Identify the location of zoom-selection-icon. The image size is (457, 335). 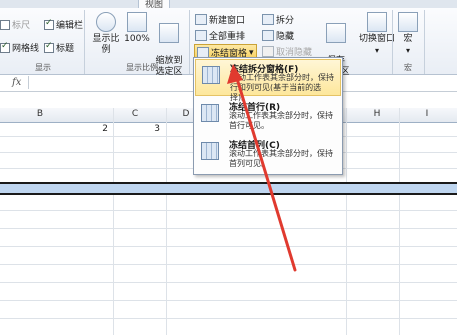
(169, 33).